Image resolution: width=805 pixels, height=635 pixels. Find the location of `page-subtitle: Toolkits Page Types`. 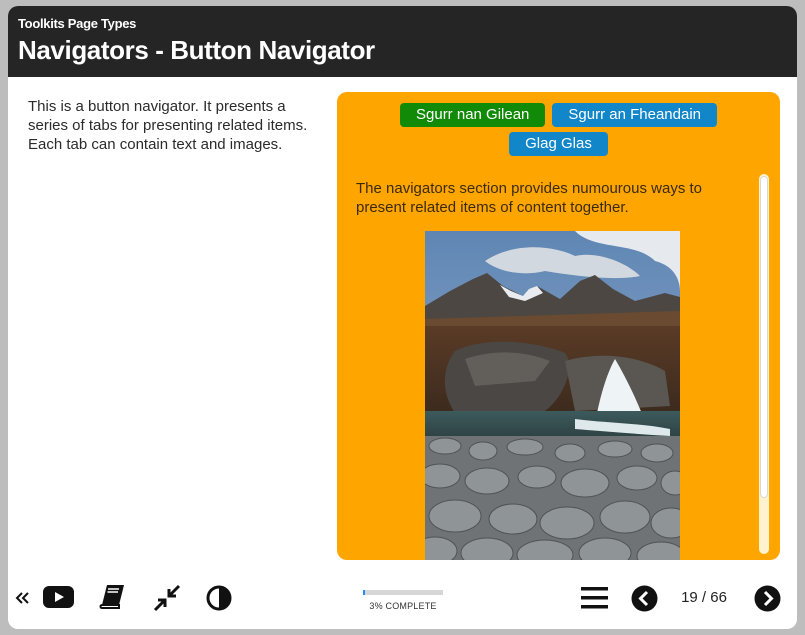

page-subtitle: Toolkits Page Types is located at coordinates (77, 23).